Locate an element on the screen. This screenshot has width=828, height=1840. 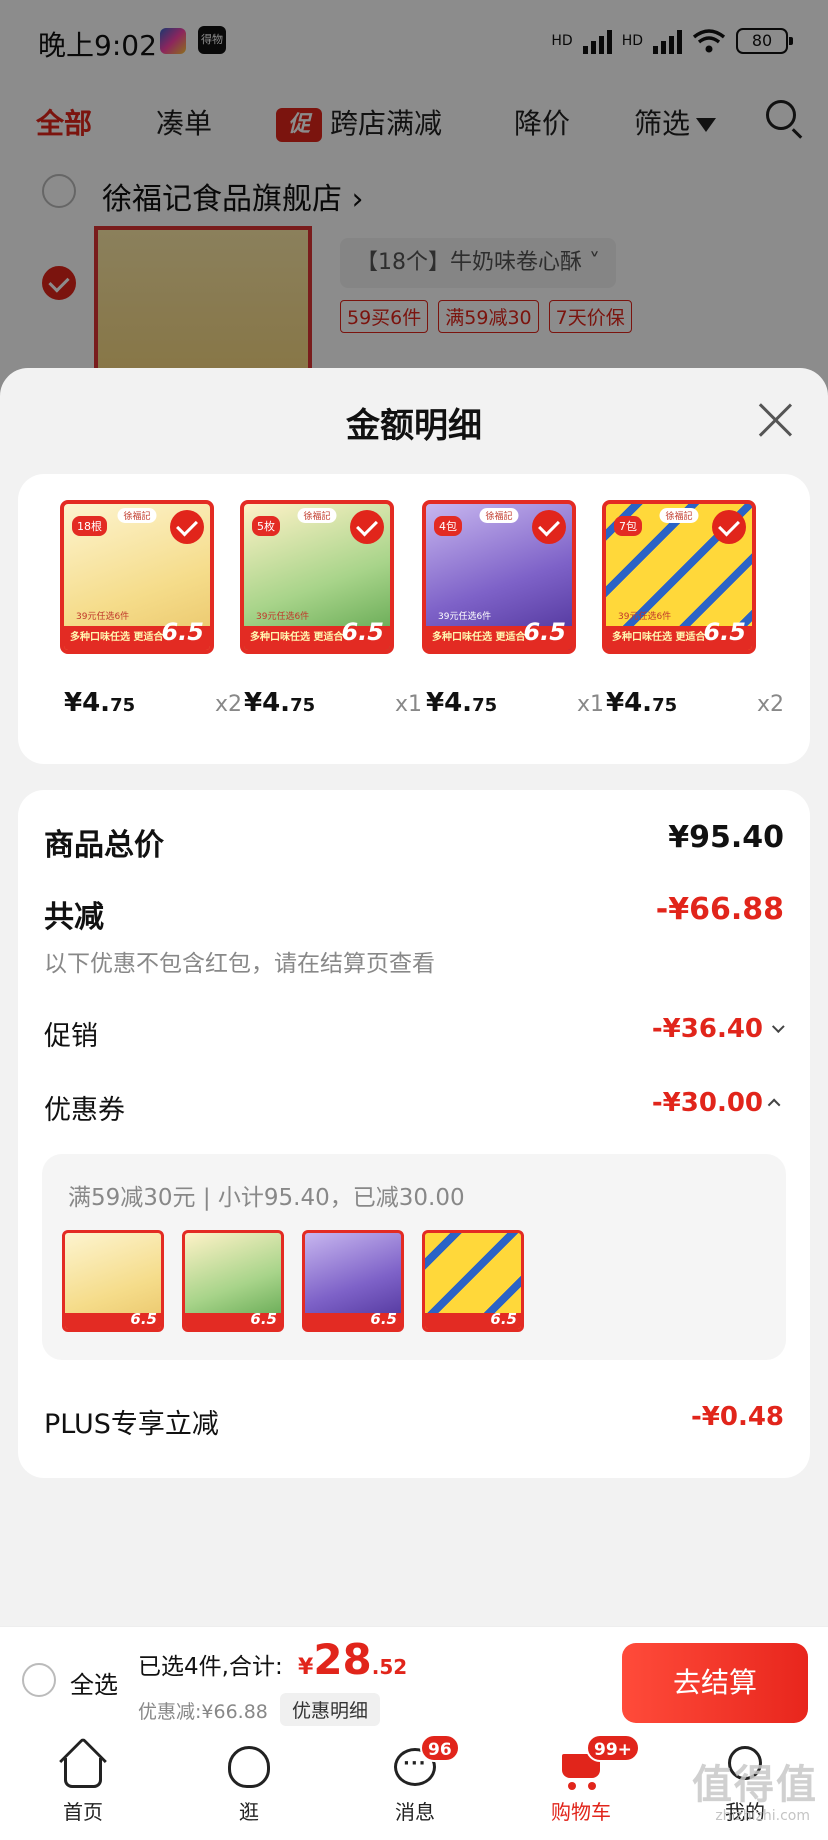
item-count-tag: 4包 is located at coordinates (448, 526).